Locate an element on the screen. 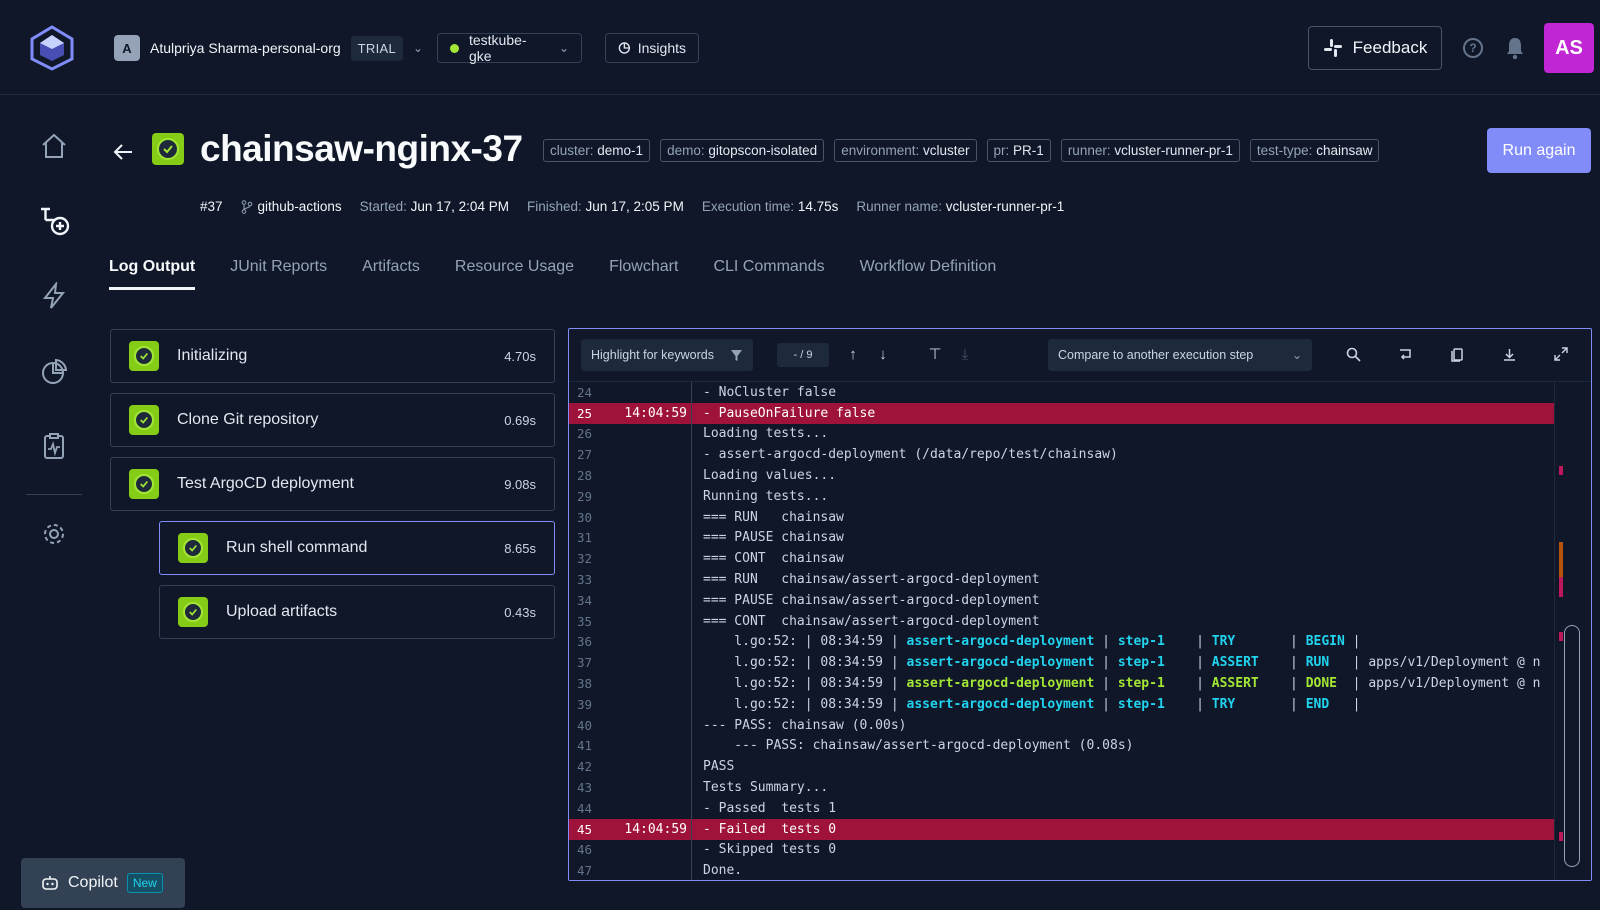 This screenshot has width=1600, height=910. line-number: 47 is located at coordinates (585, 871).